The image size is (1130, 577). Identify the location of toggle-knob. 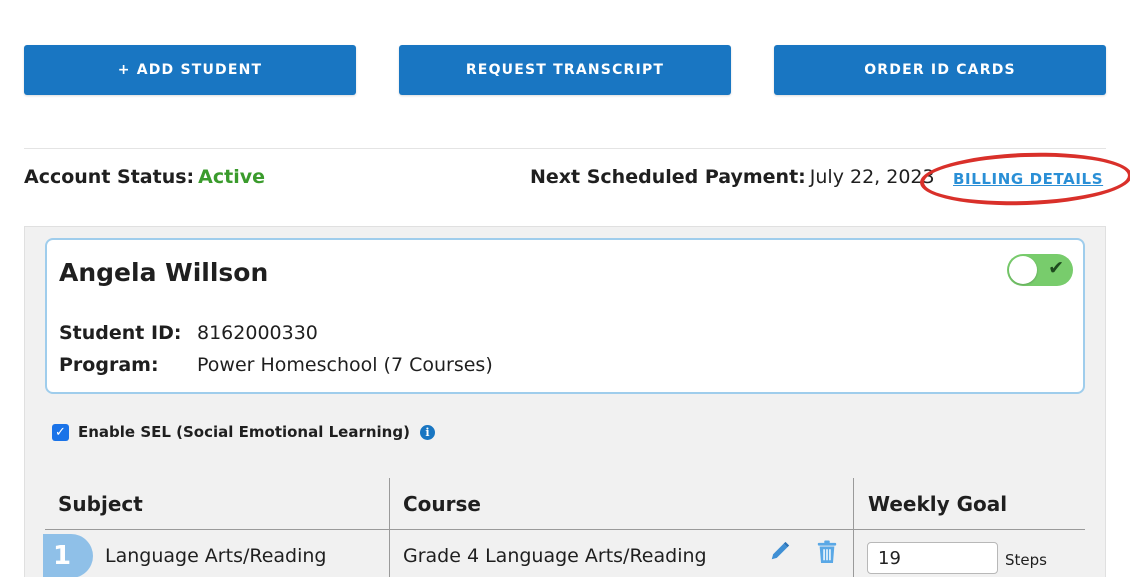
(1023, 270).